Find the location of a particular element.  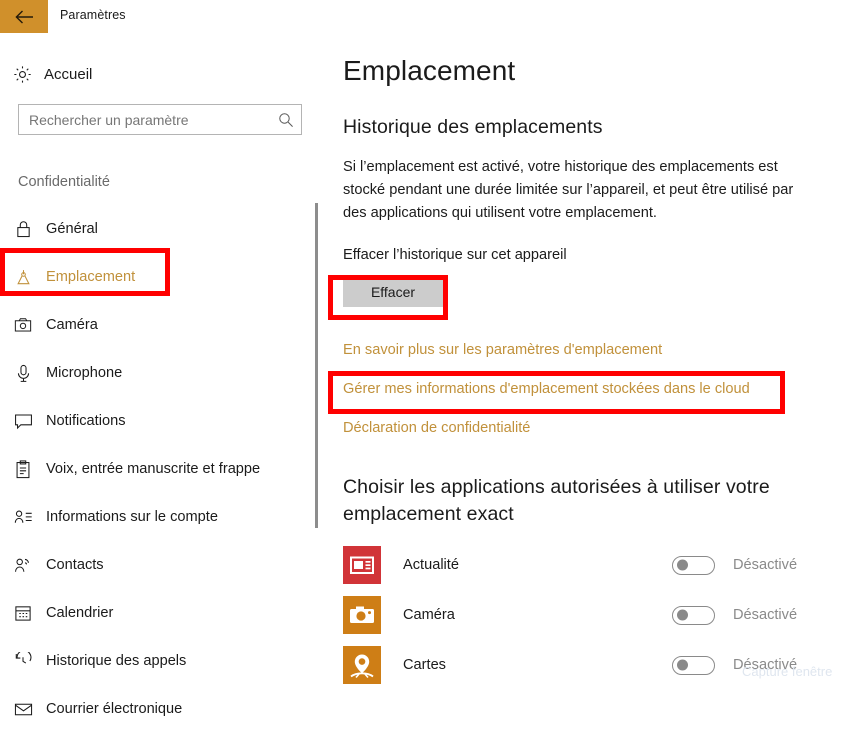

back-button is located at coordinates (24, 16).